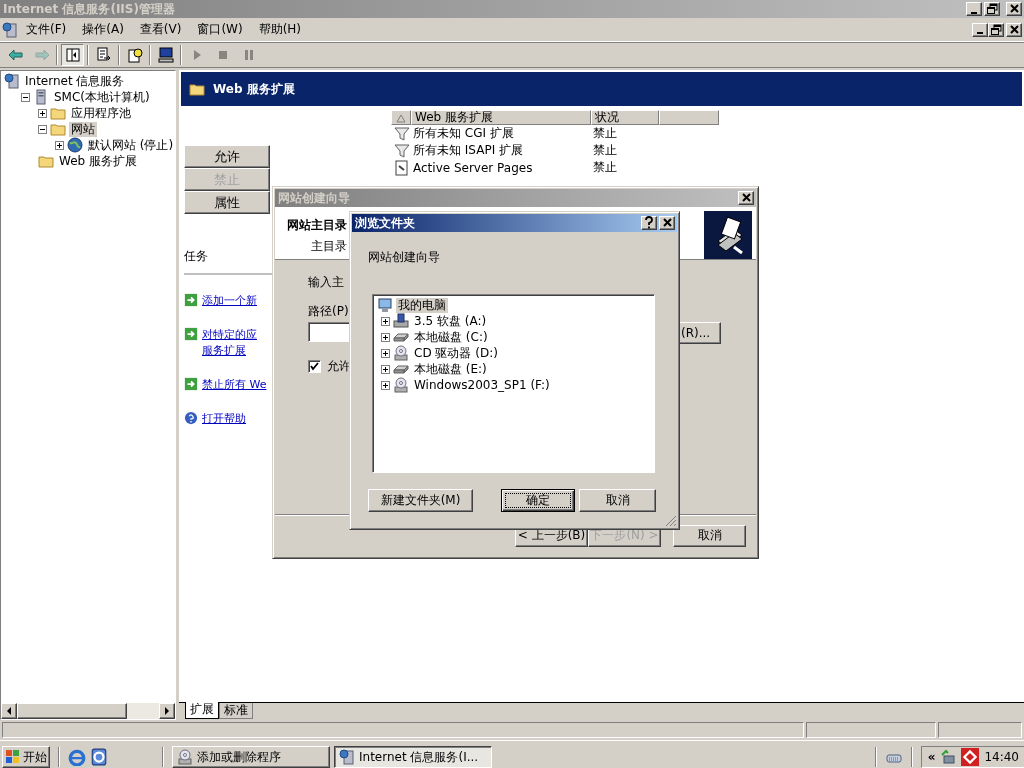 This screenshot has height=768, width=1024. Describe the element at coordinates (103, 29) in the screenshot. I see `menu-item: 操作(A)` at that location.